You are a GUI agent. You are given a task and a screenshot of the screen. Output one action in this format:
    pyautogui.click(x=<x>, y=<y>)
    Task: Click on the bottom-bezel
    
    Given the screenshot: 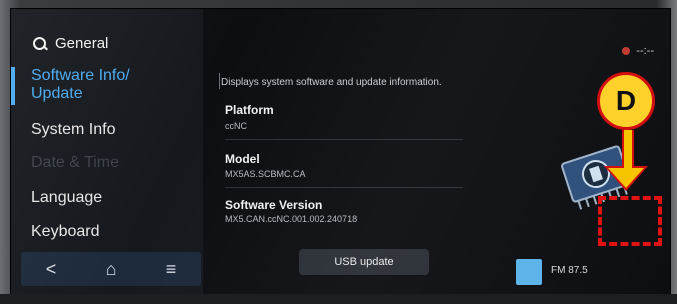 What is the action you would take?
    pyautogui.click(x=338, y=299)
    